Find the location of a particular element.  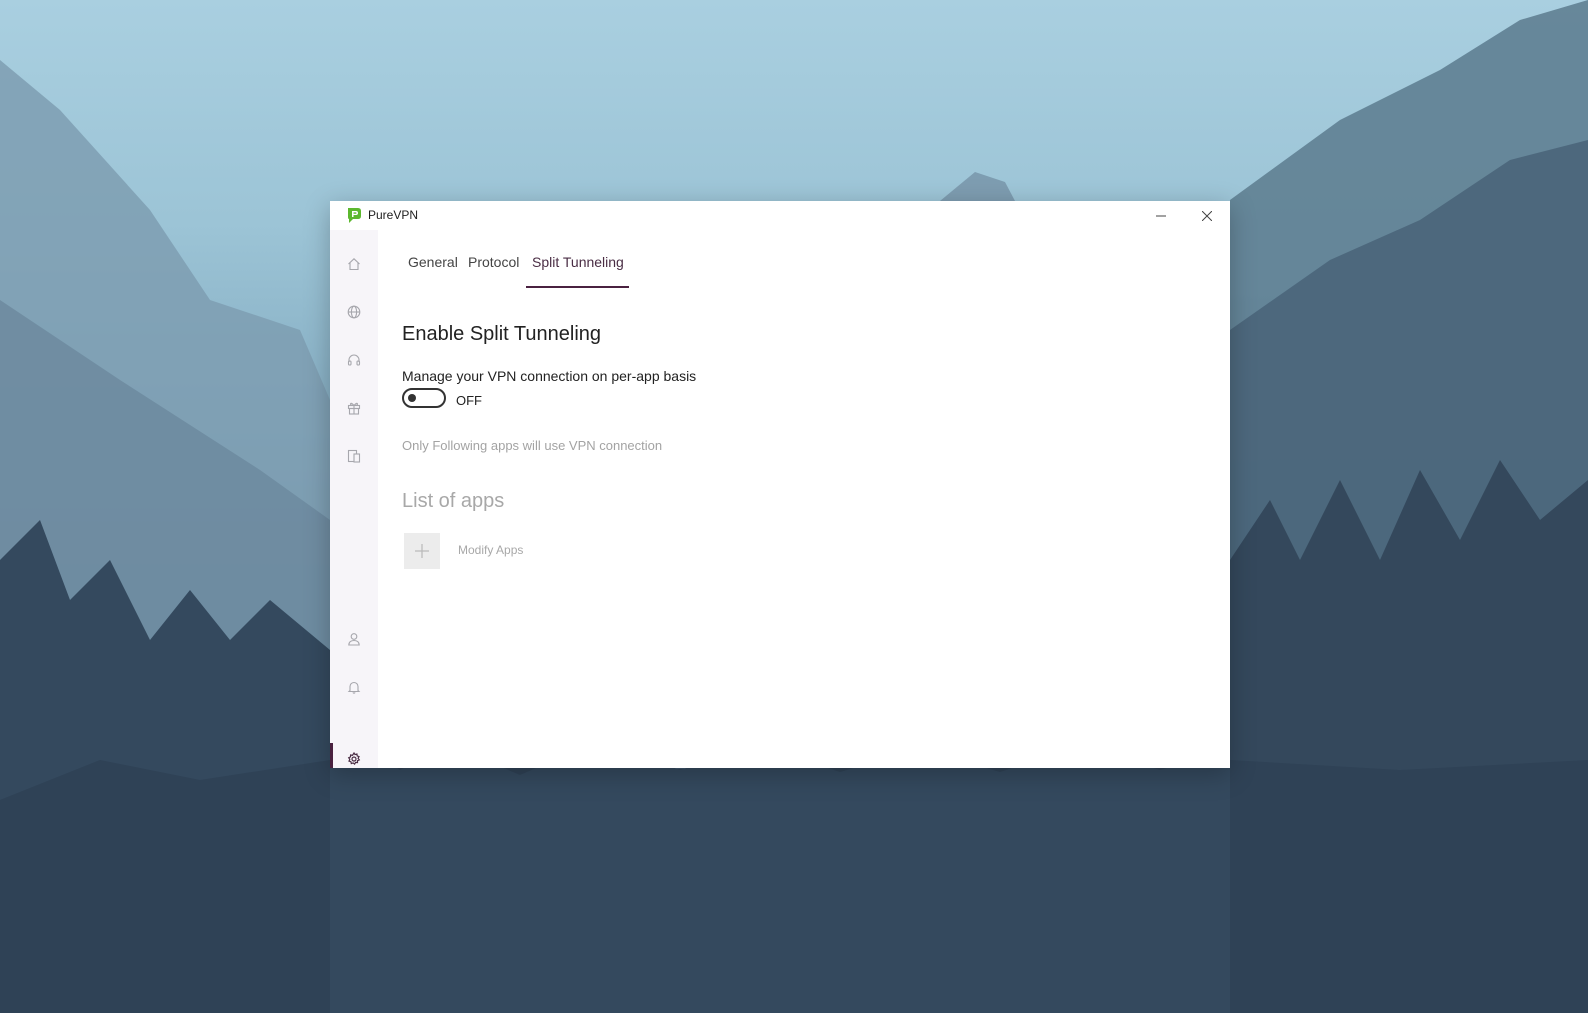

close-icon is located at coordinates (1207, 215).